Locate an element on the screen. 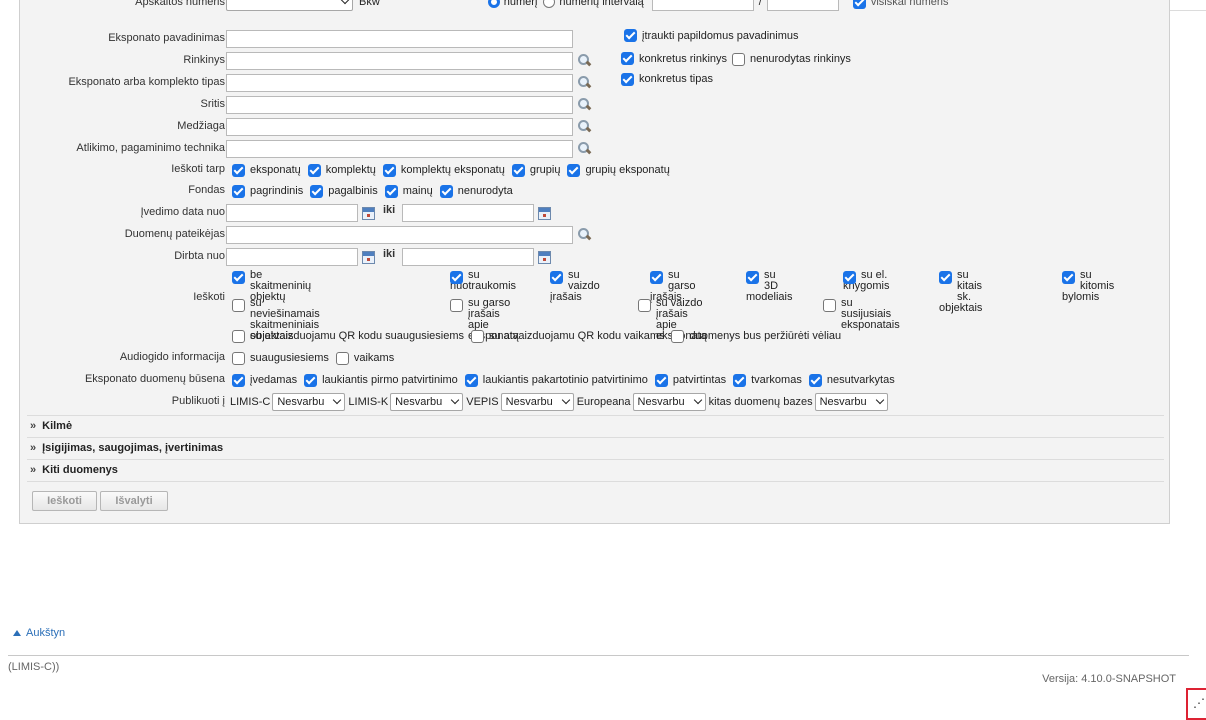 The width and height of the screenshot is (1206, 720). footer-divider is located at coordinates (598, 655).